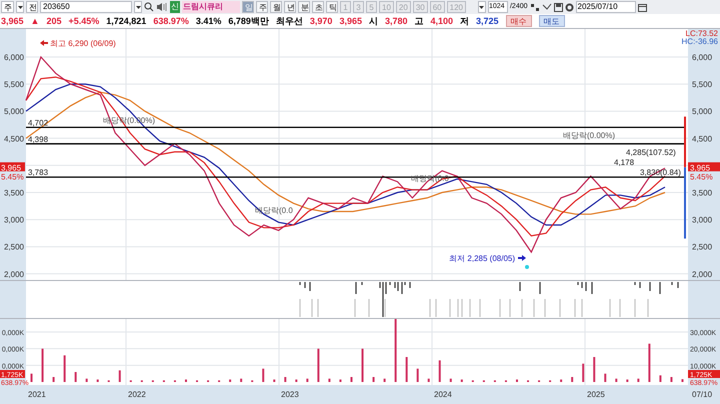 This screenshot has width=720, height=404. What do you see at coordinates (14, 193) in the screenshot?
I see `y-axis-label: 3,500` at bounding box center [14, 193].